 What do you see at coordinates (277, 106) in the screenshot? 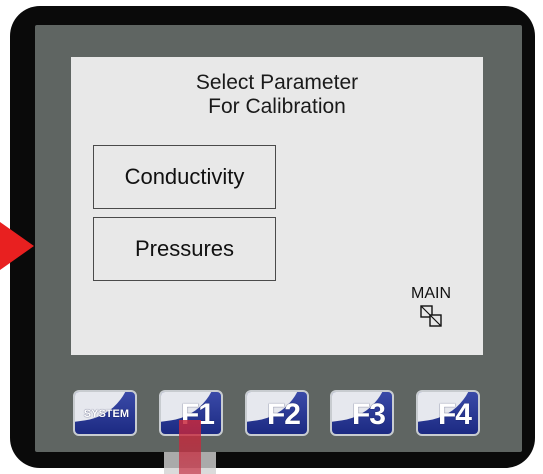
I see `screen-title-line2: For Calibration` at bounding box center [277, 106].